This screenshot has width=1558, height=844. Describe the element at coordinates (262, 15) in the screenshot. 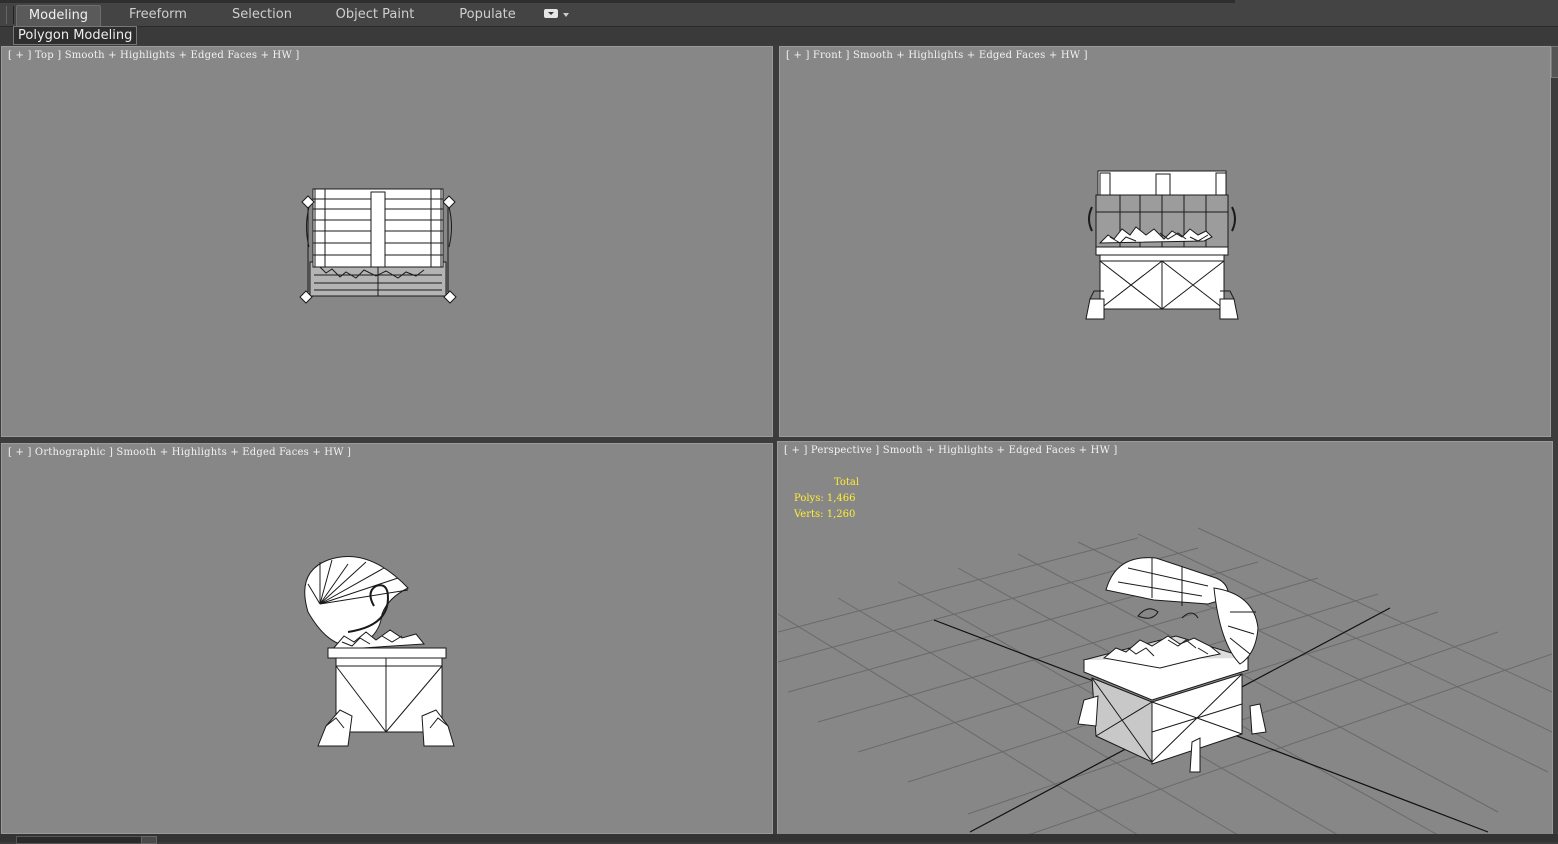

I see `tab-selection: Selection` at that location.